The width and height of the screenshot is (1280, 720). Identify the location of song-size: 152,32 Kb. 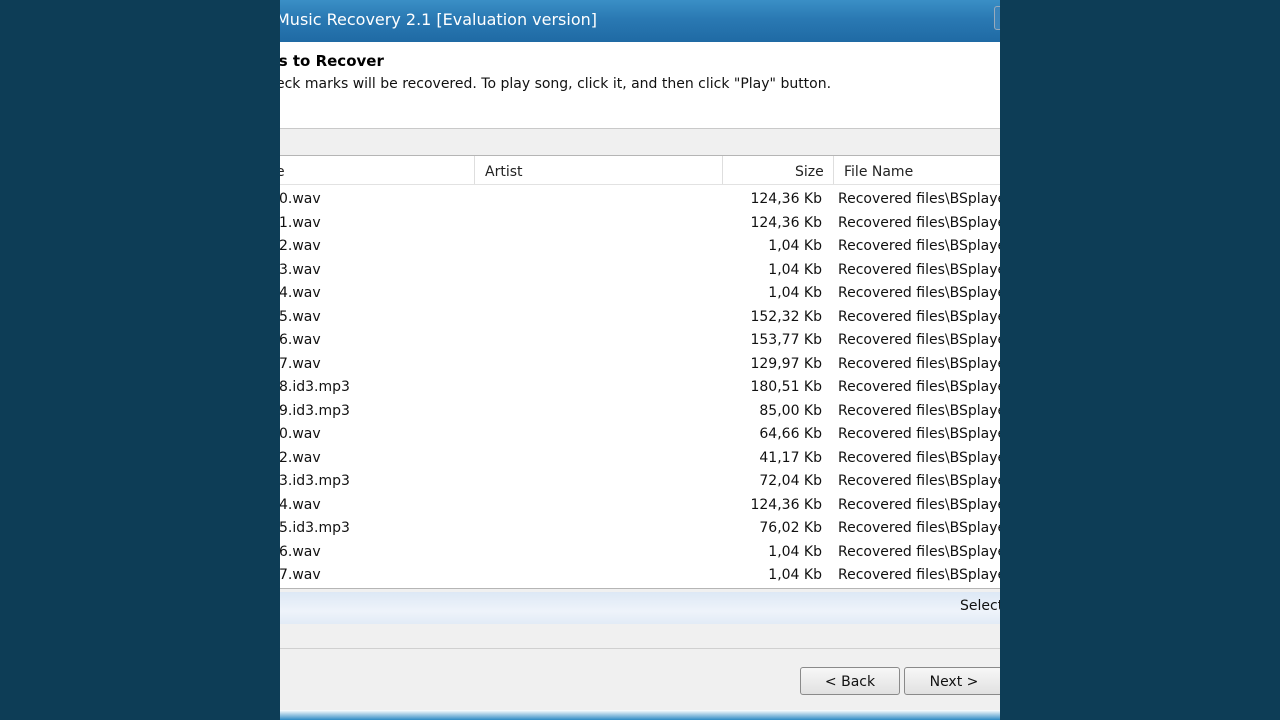
(786, 316).